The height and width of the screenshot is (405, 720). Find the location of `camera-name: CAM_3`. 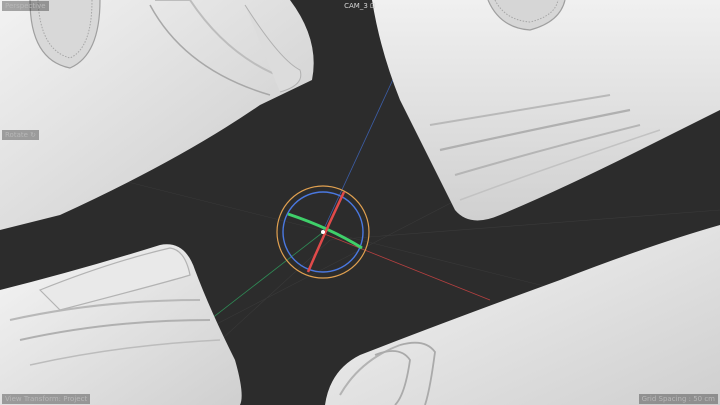

camera-name: CAM_3 is located at coordinates (357, 6).